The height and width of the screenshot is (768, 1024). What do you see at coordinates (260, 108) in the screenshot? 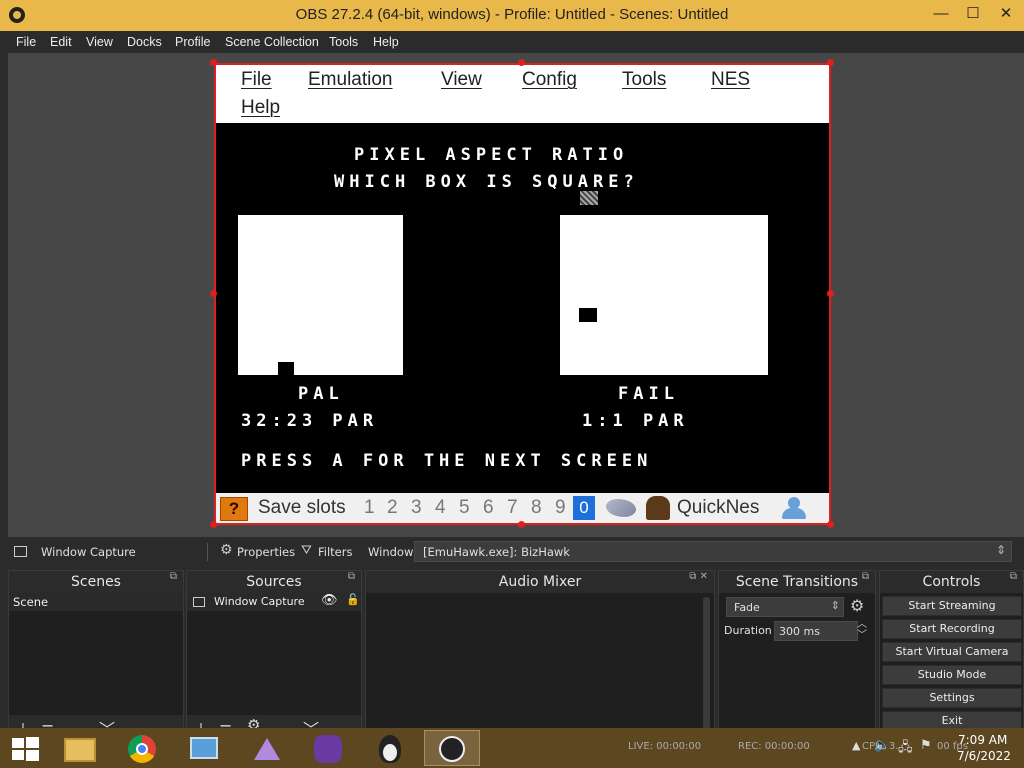
I see `emu-menu-help: Help` at bounding box center [260, 108].